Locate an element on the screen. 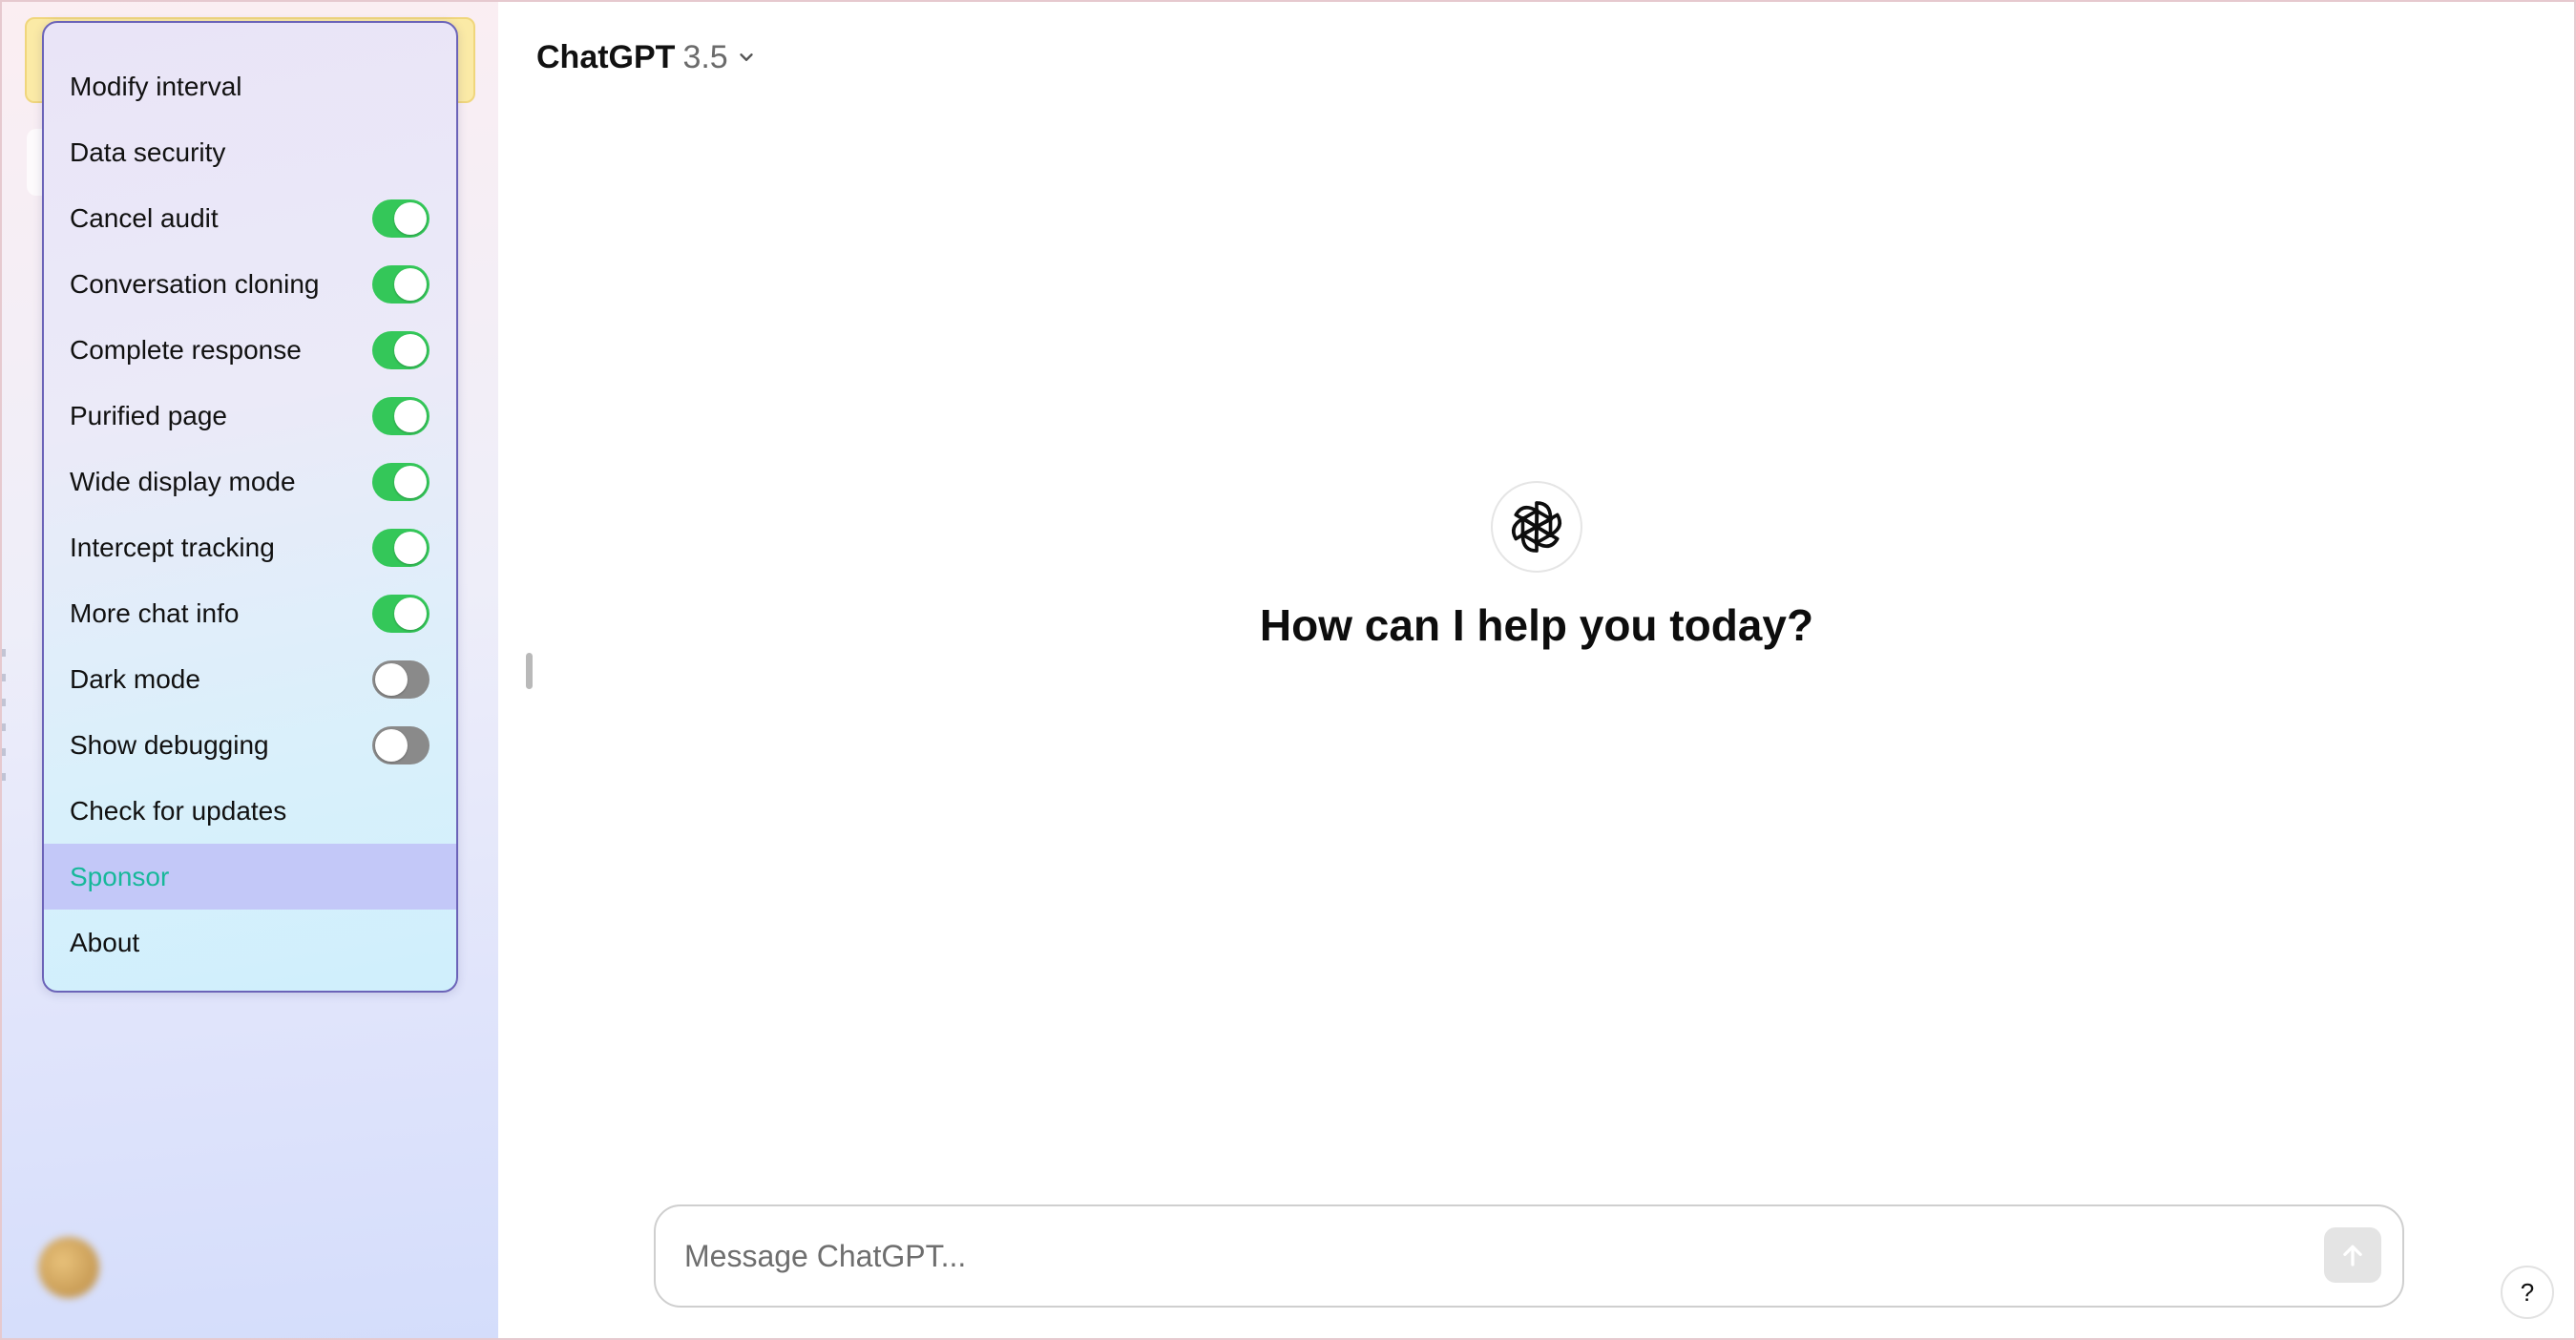 Image resolution: width=2576 pixels, height=1340 pixels. menu-item-label: Intercept tracking is located at coordinates (172, 547).